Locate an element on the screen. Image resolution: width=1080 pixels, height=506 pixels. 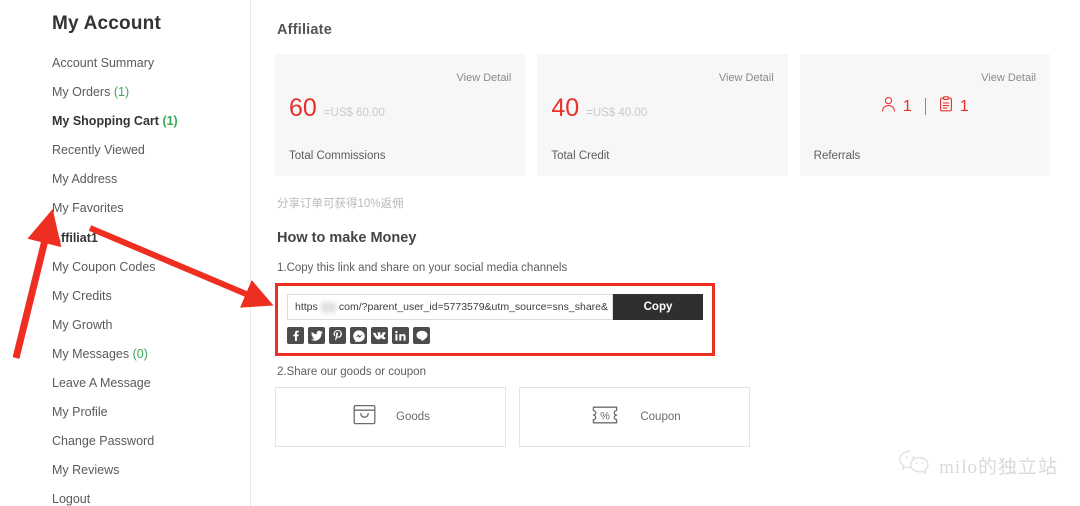
link-prefix: https is located at coordinates (306, 307).